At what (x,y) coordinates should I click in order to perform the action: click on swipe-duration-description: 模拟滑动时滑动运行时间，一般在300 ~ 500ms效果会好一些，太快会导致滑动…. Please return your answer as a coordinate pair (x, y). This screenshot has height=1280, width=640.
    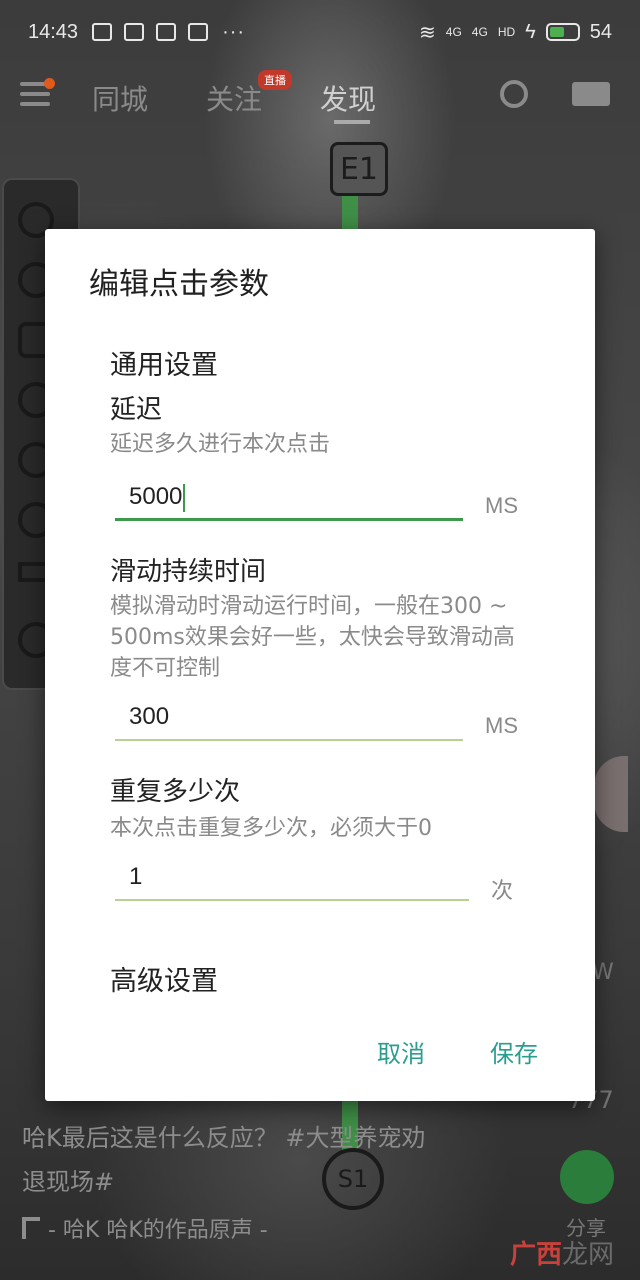
    Looking at the image, I should click on (312, 637).